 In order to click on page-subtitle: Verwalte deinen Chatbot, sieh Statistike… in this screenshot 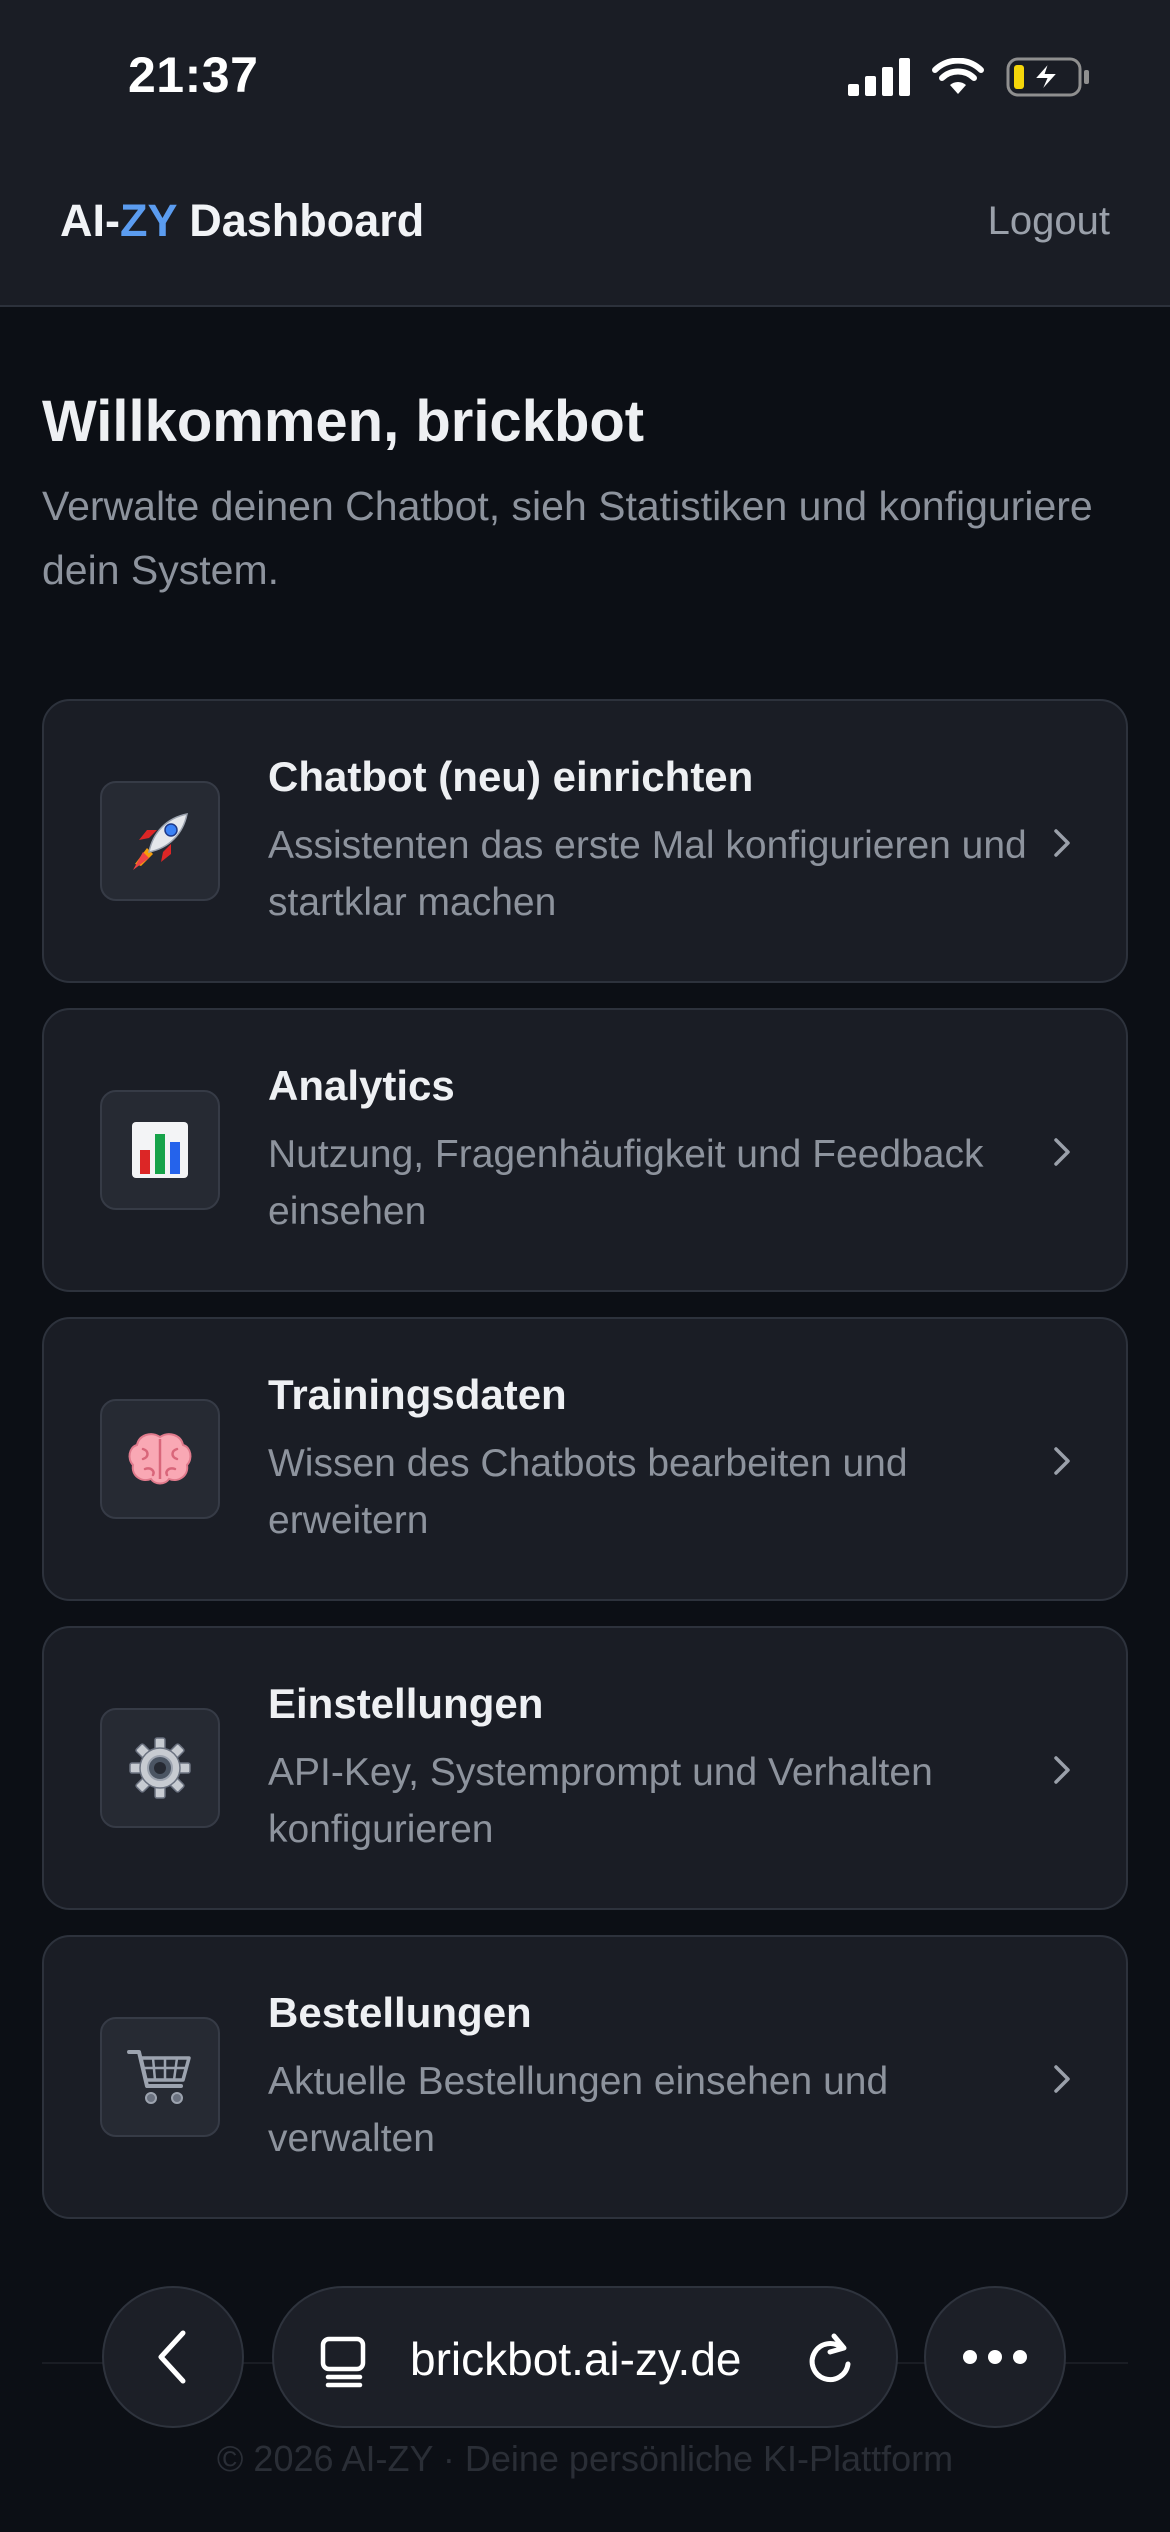, I will do `click(567, 538)`.